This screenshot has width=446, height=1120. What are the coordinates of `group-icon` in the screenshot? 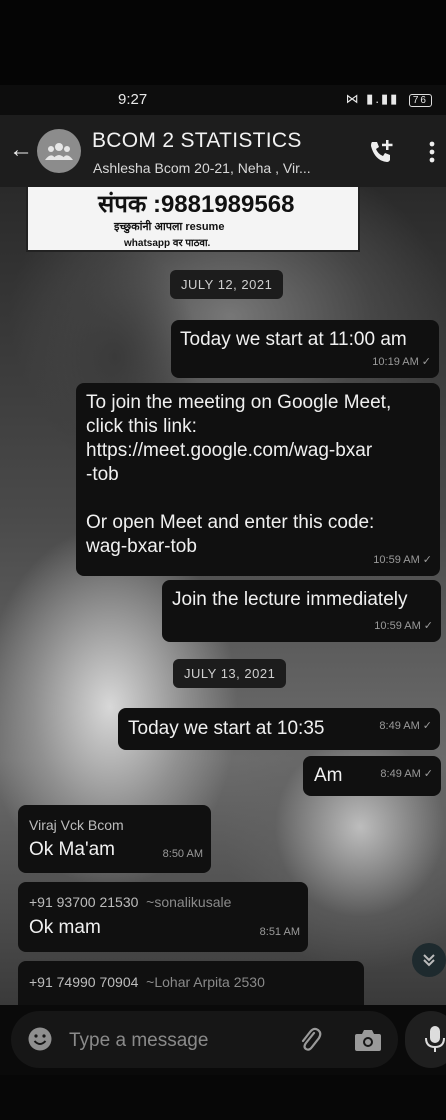 It's located at (59, 151).